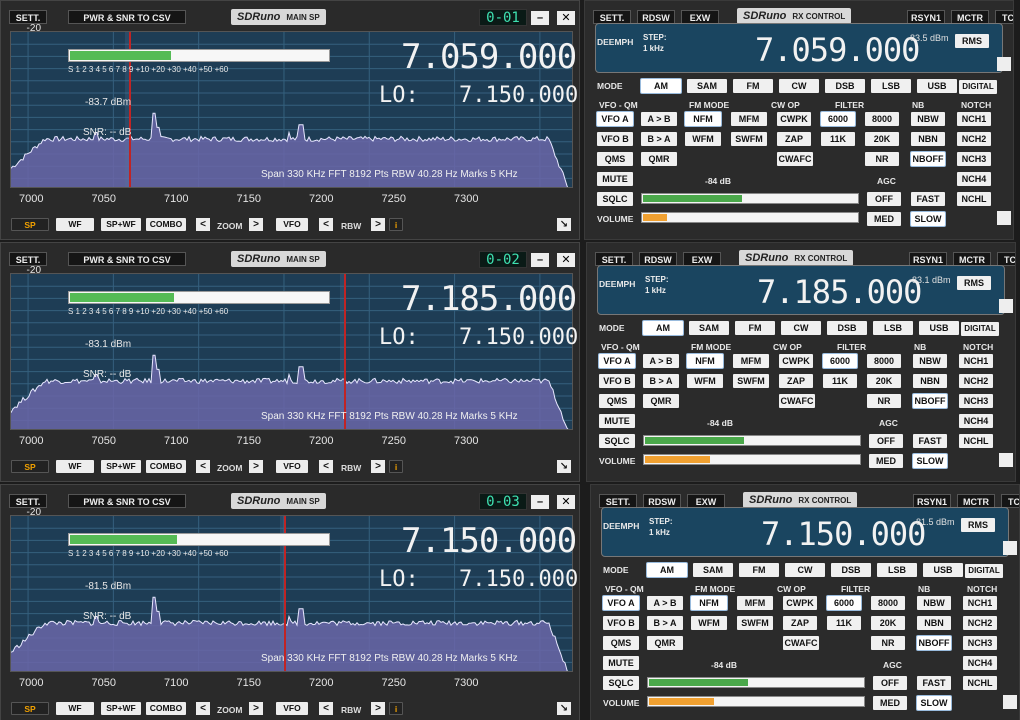 The image size is (1020, 720). Describe the element at coordinates (978, 525) in the screenshot. I see `rms-button: RMS` at that location.